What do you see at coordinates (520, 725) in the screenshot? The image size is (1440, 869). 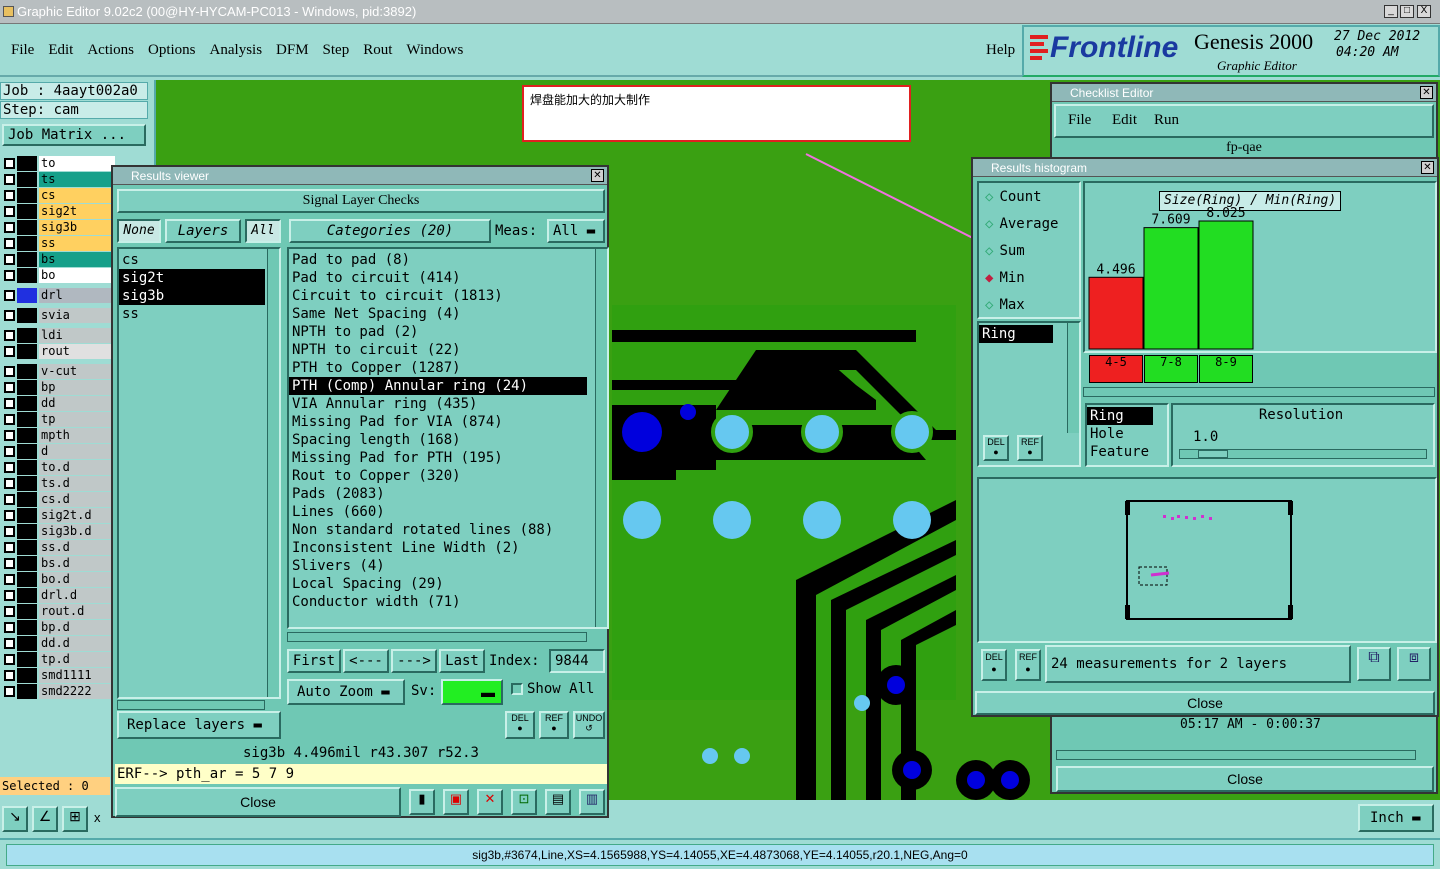 I see `del-button: DEL ●` at bounding box center [520, 725].